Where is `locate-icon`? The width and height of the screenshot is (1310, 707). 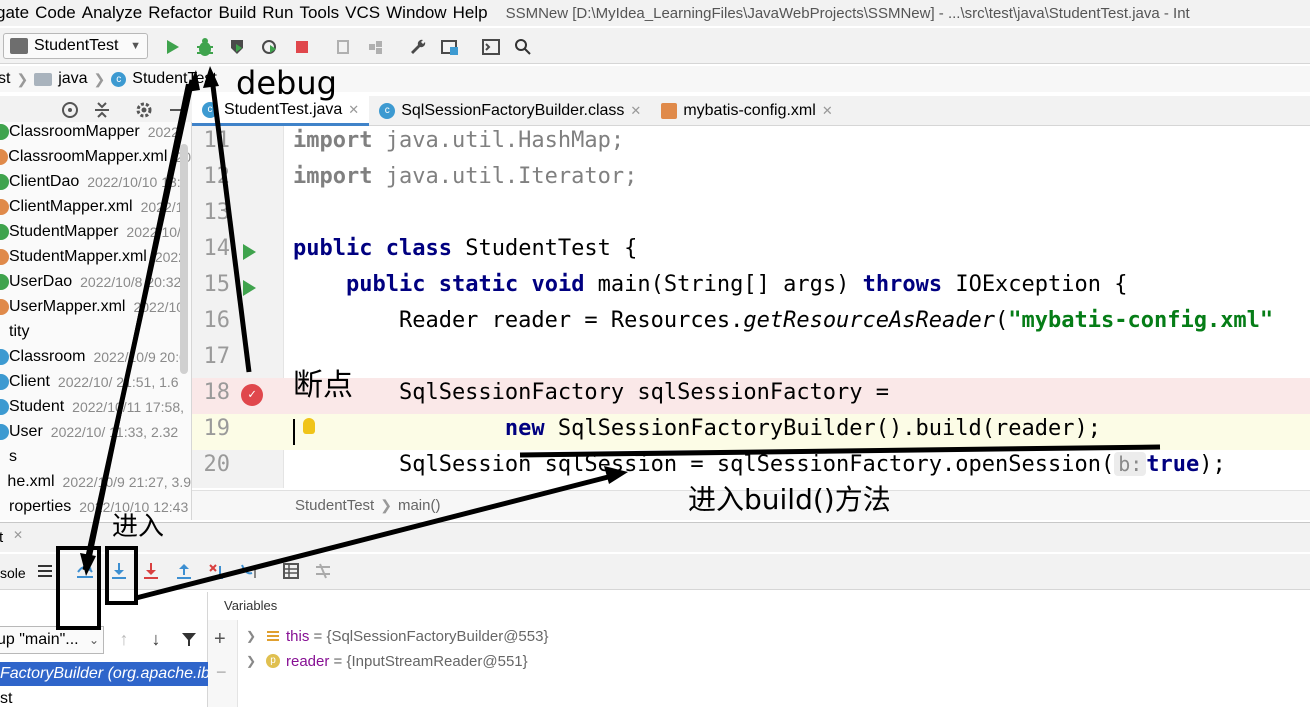 locate-icon is located at coordinates (70, 110).